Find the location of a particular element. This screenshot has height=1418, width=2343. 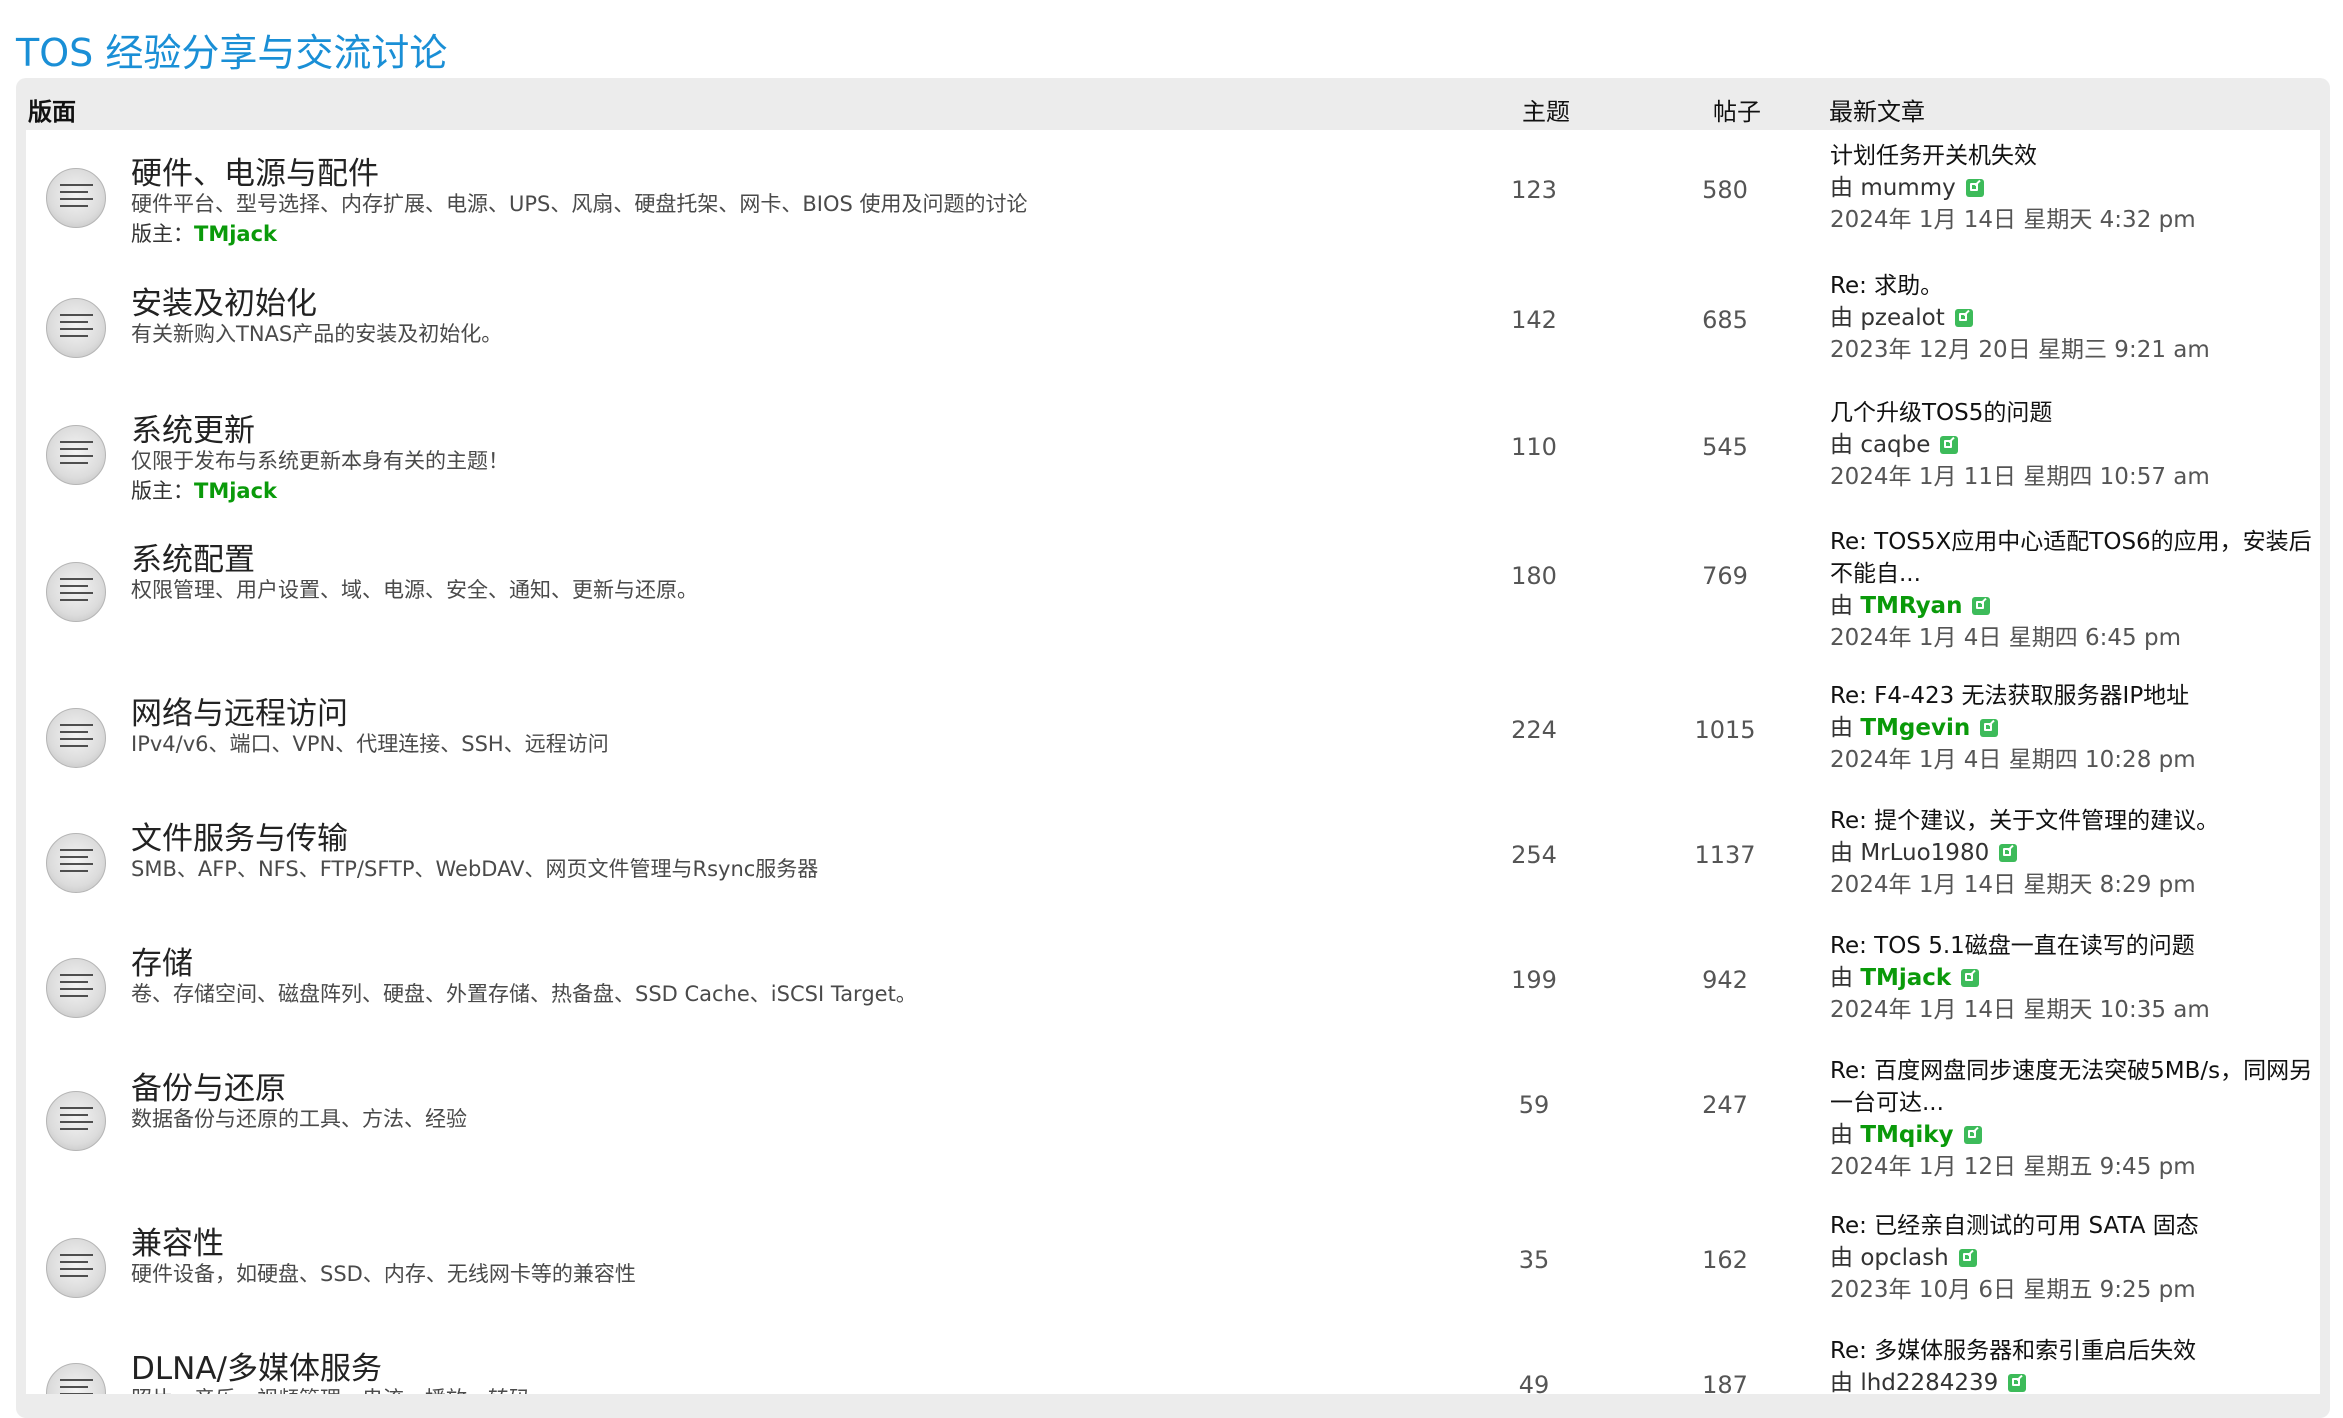

last-post-title-link: 几个升级TOS5的问题 is located at coordinates (2075, 413).